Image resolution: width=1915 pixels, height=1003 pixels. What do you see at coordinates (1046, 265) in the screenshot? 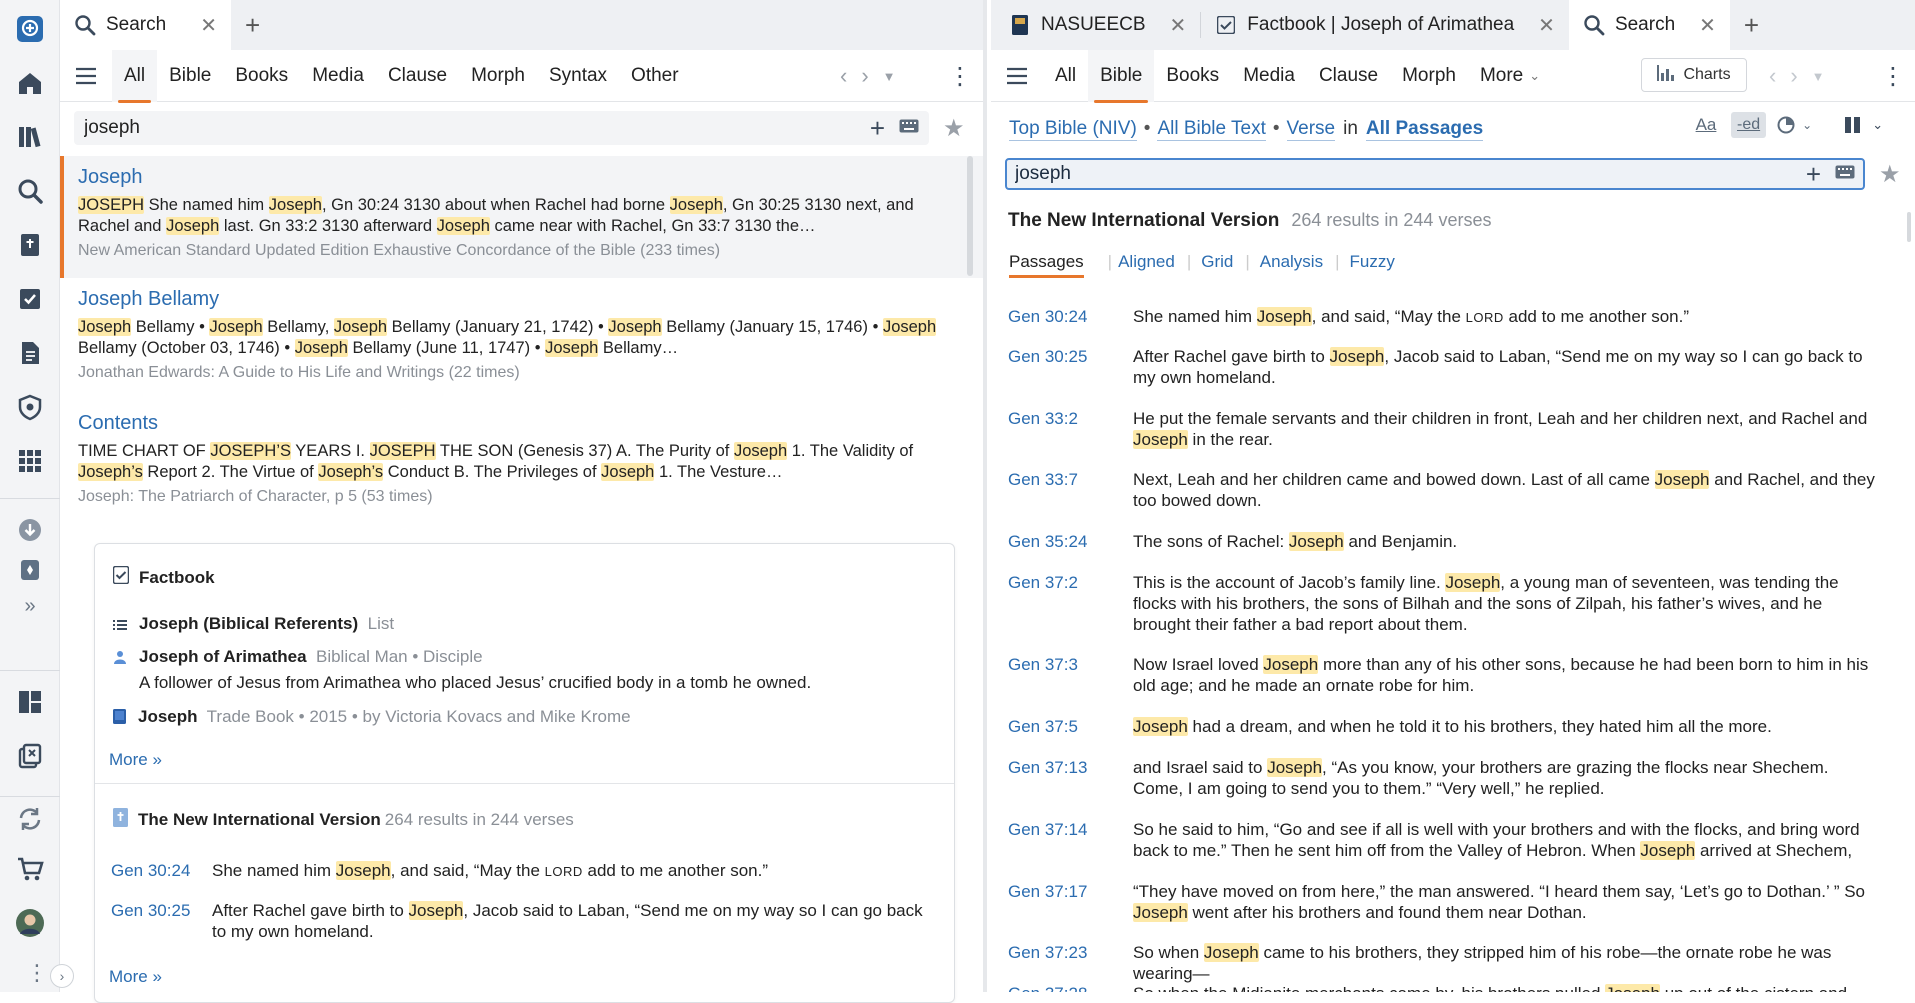
I see `tab-passages: Passages` at bounding box center [1046, 265].